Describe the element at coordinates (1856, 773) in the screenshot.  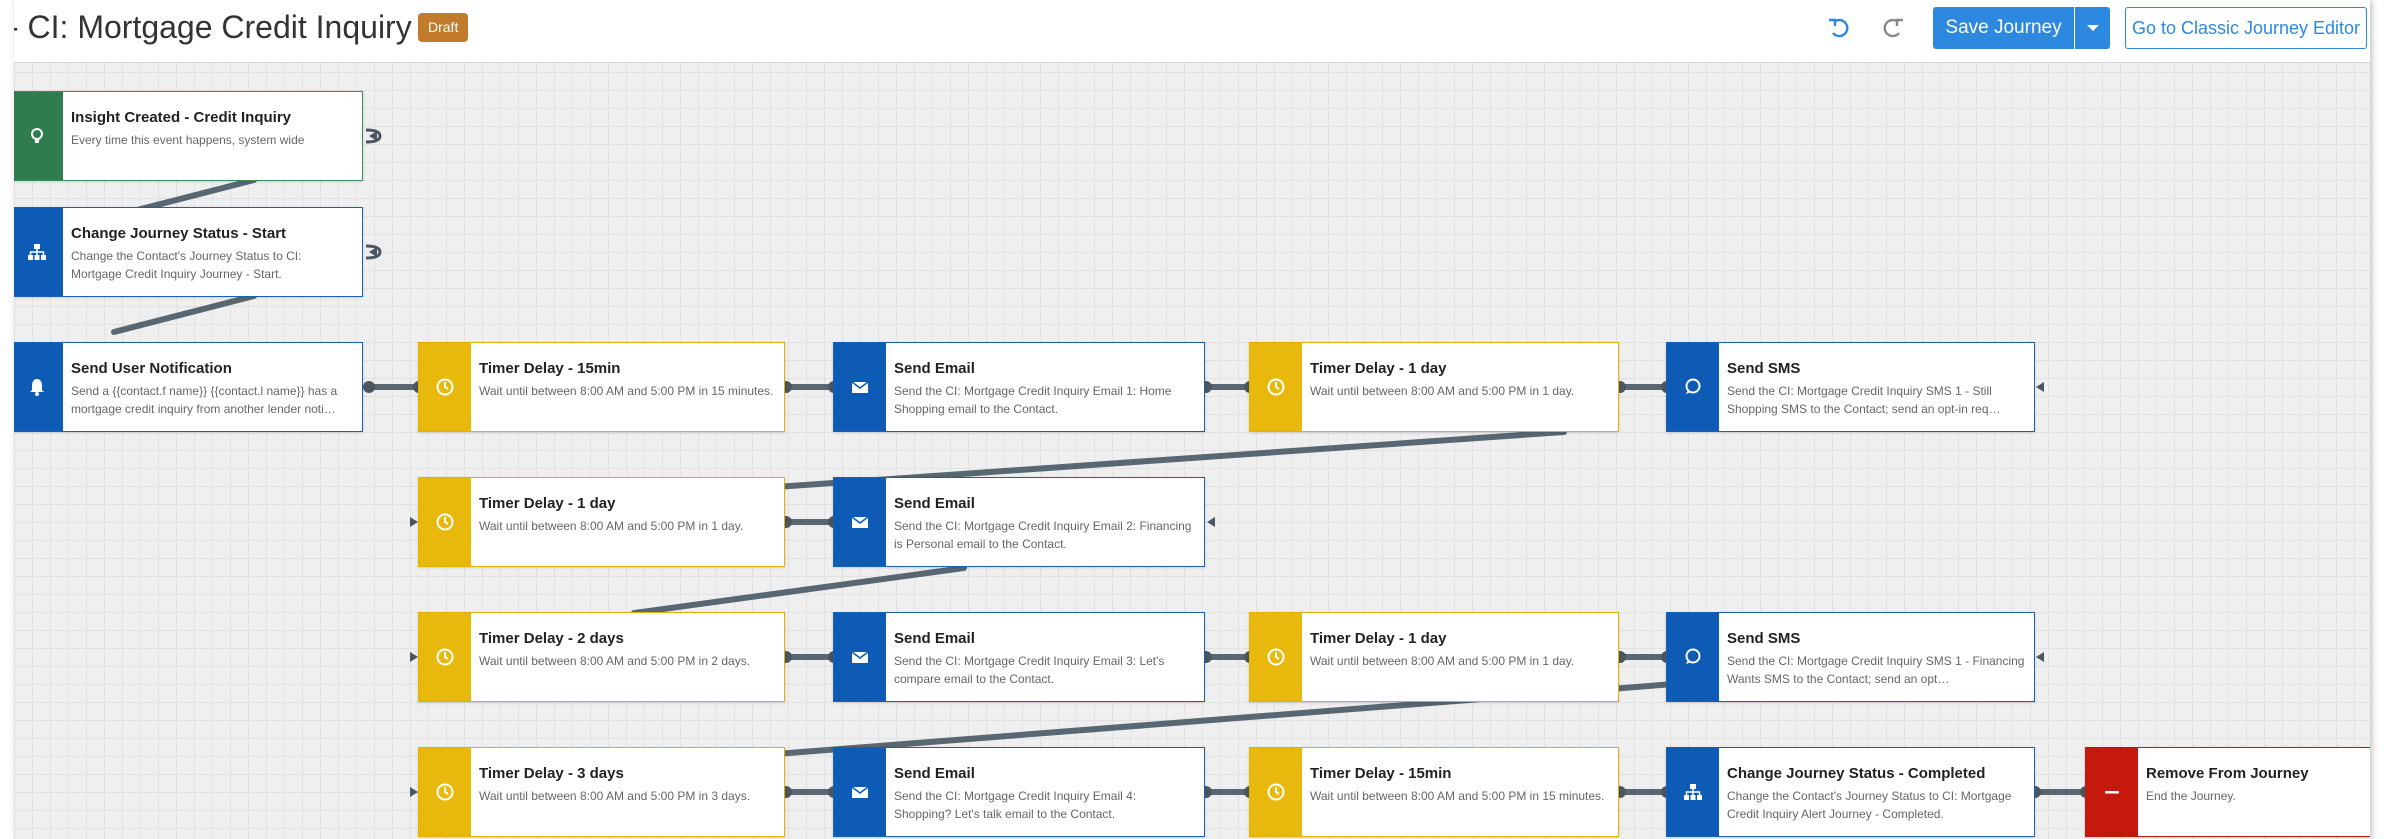
I see `node-title: Change Journey Status - Completed` at that location.